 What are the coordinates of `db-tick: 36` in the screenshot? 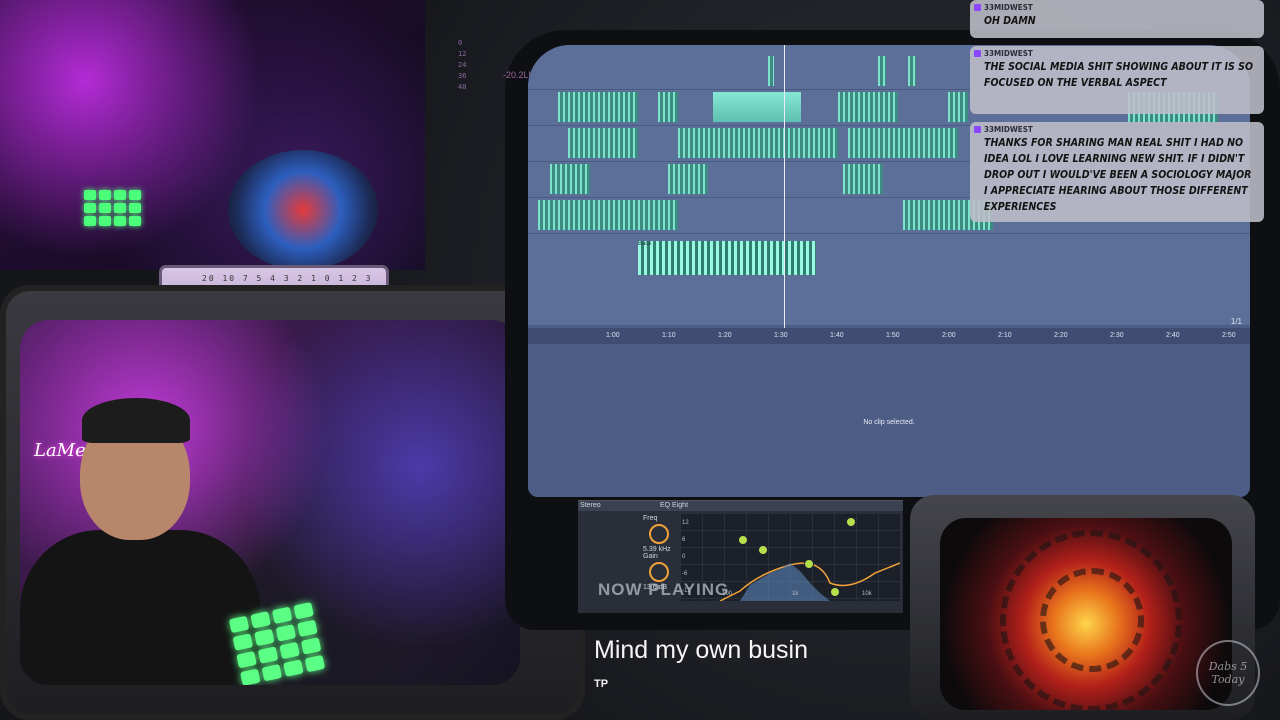 It's located at (462, 76).